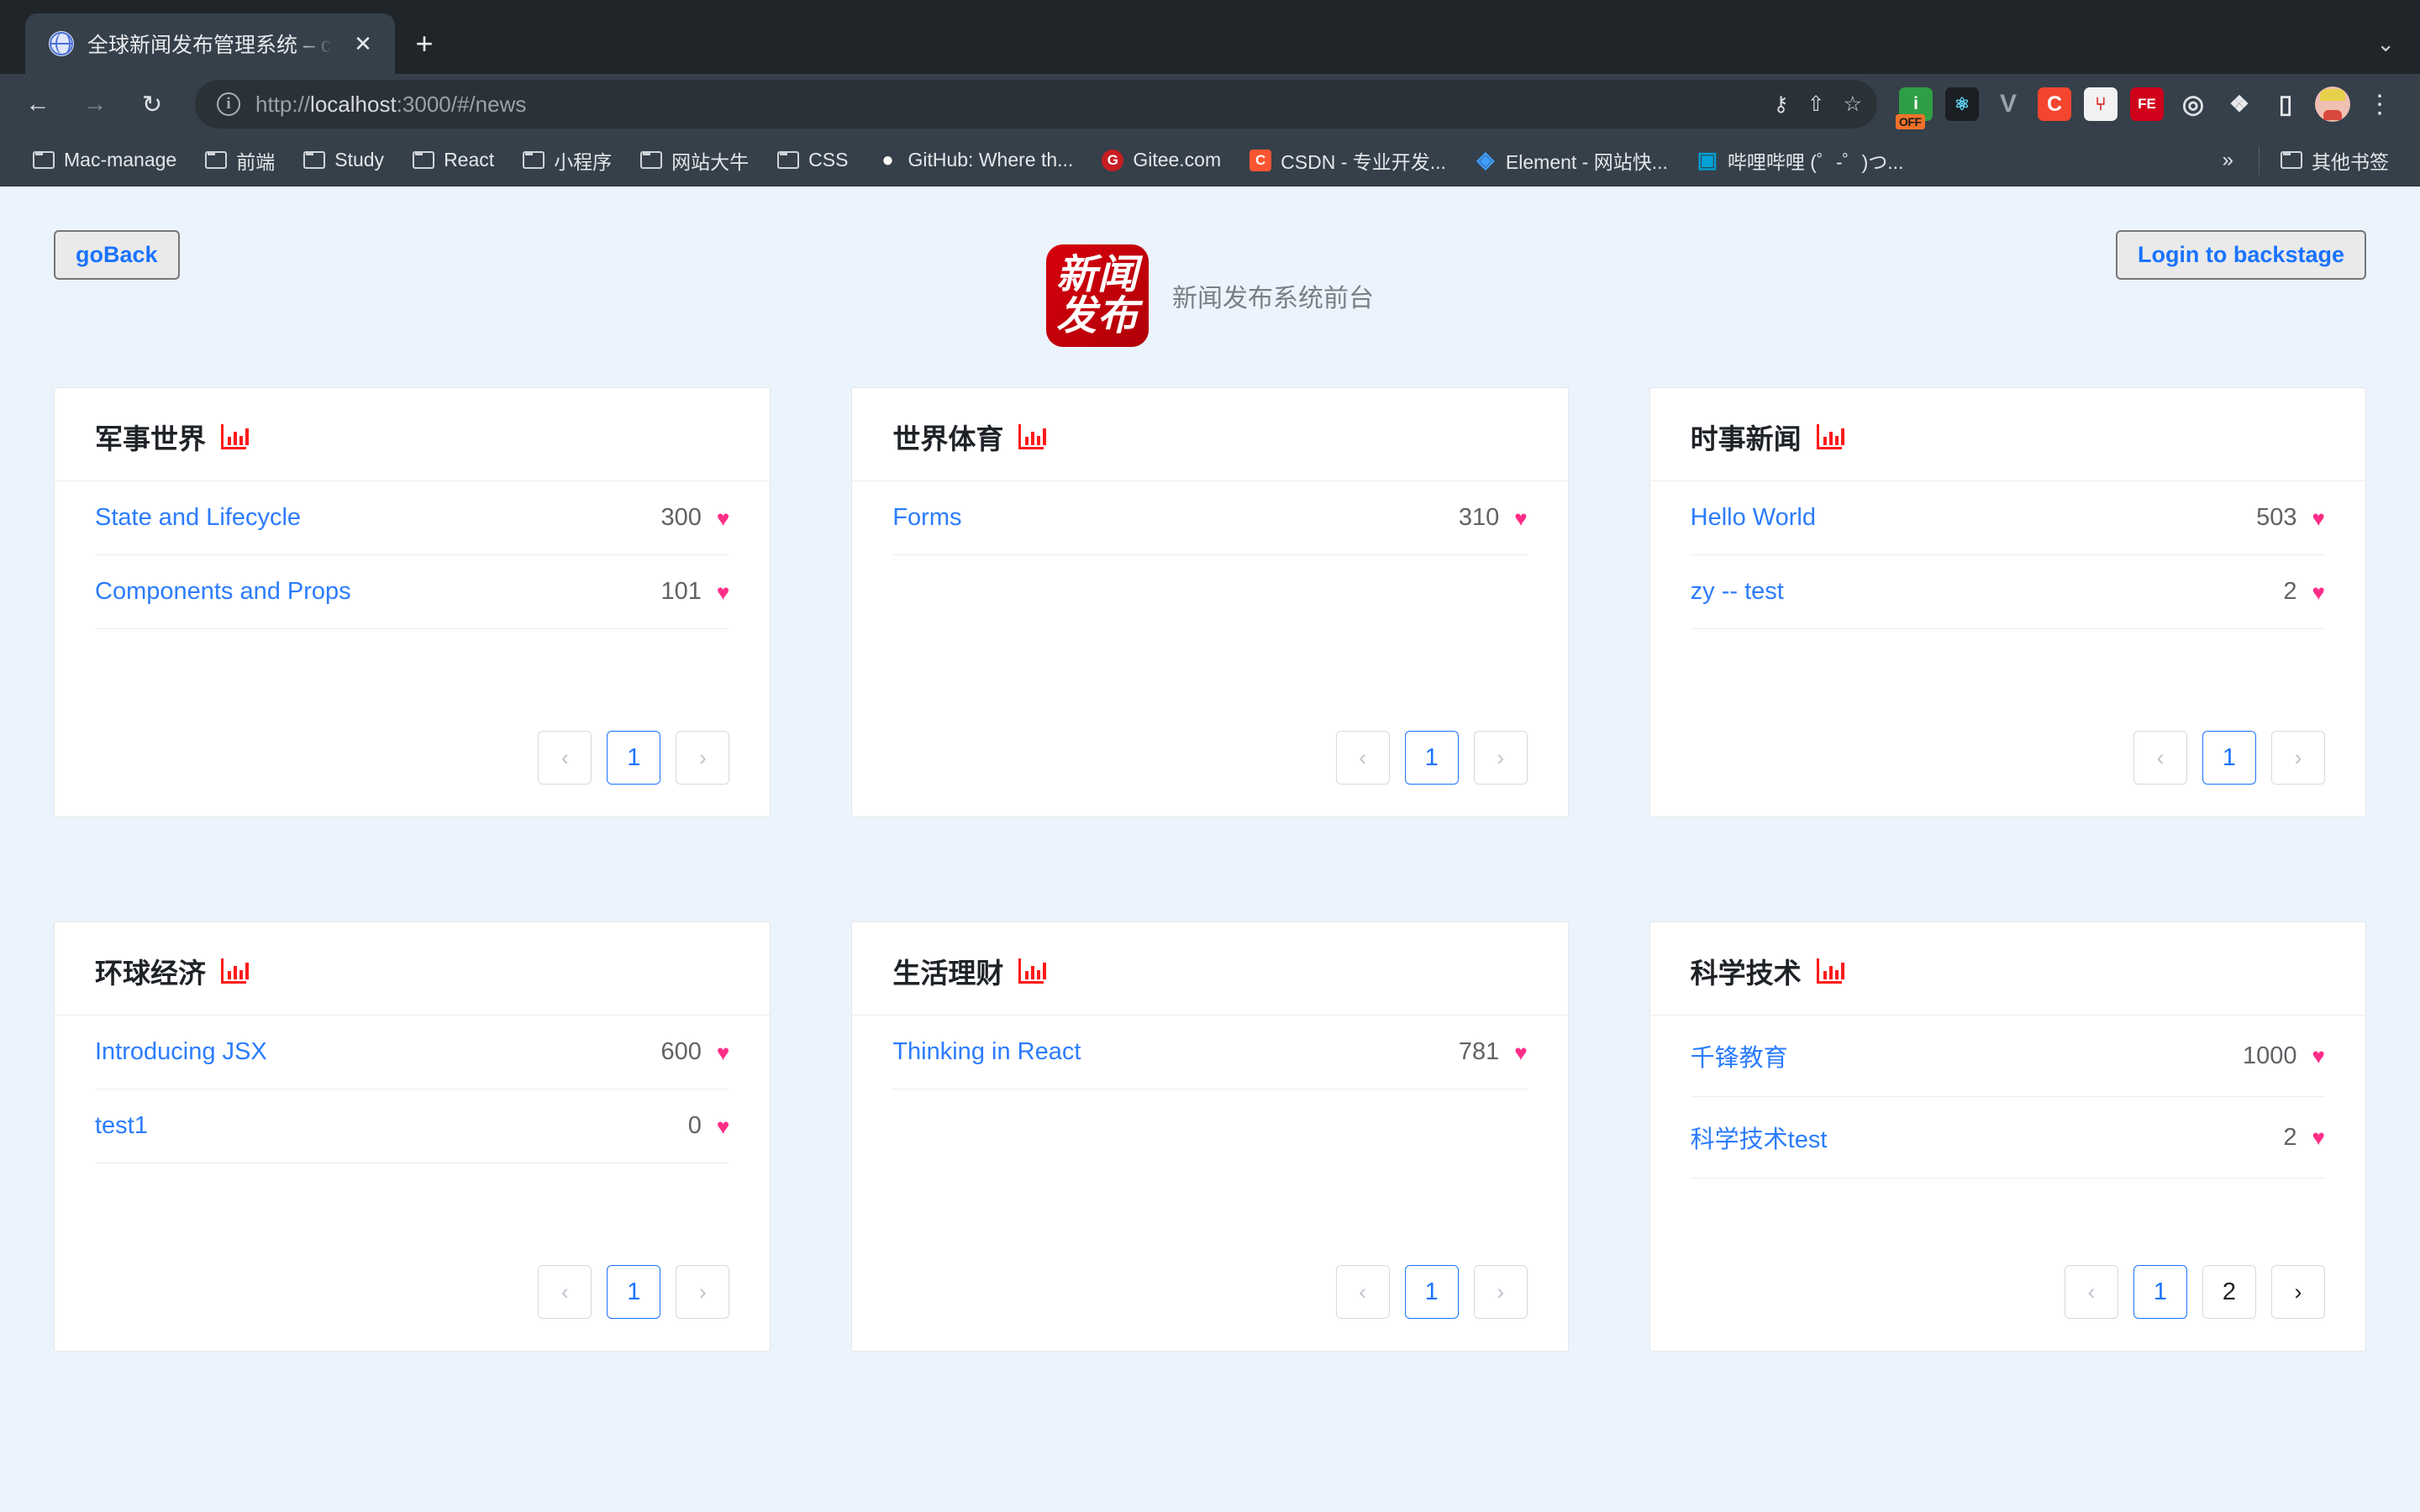  Describe the element at coordinates (363, 44) in the screenshot. I see `close-icon: ✕` at that location.